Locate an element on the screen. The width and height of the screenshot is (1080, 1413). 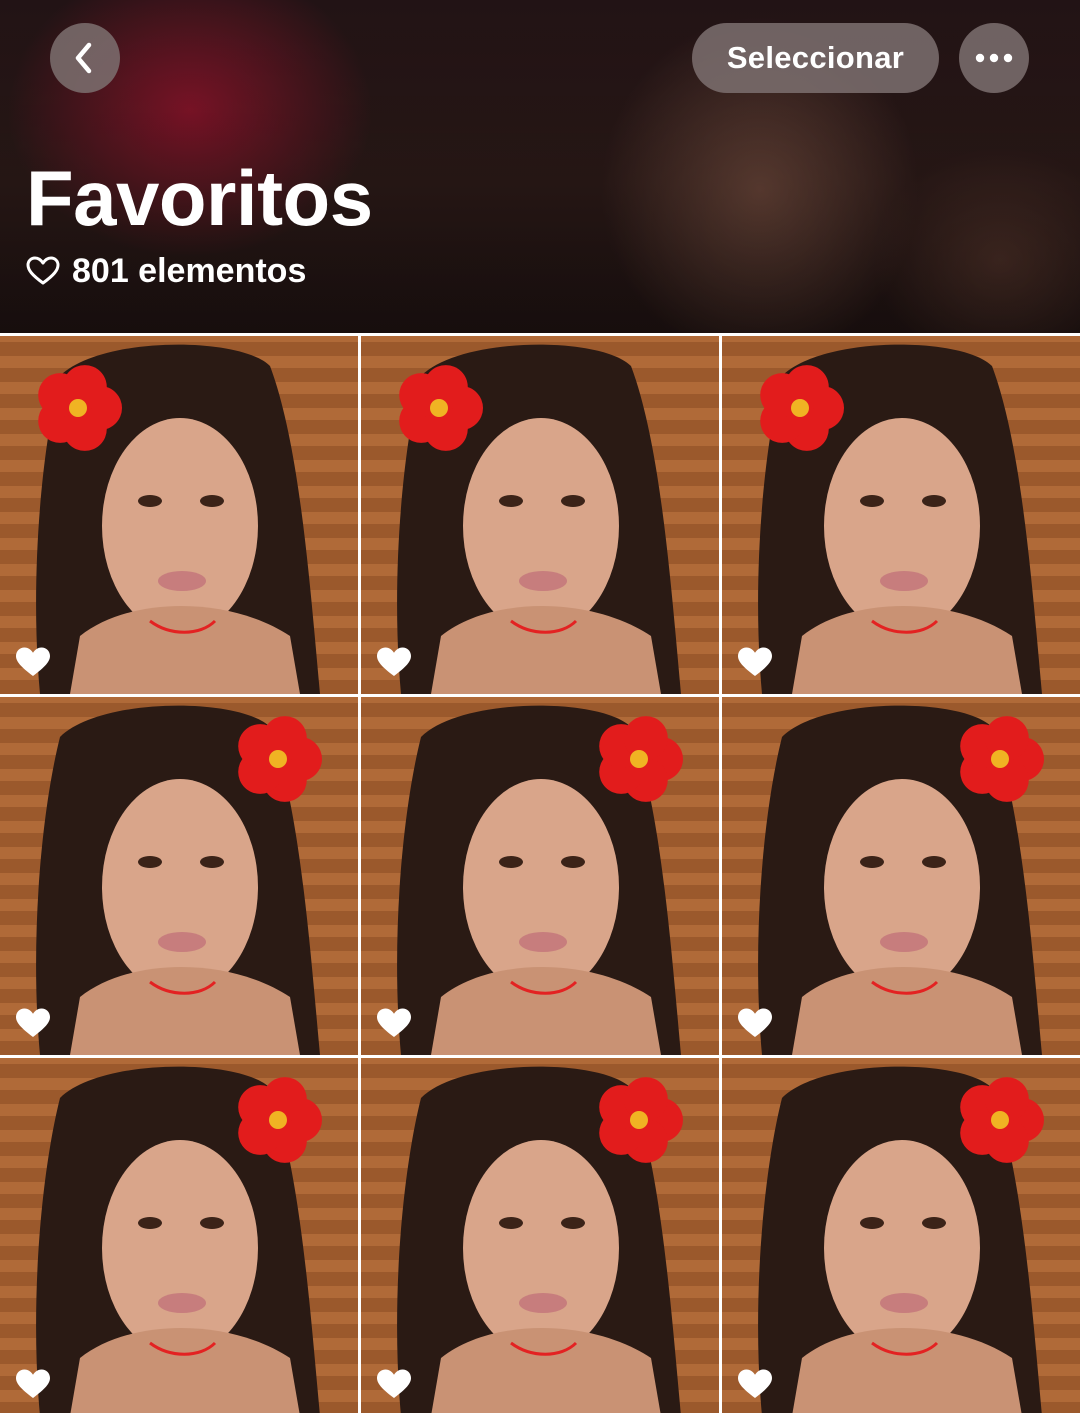
album-subtitle: 801 elementos is located at coordinates (166, 271).